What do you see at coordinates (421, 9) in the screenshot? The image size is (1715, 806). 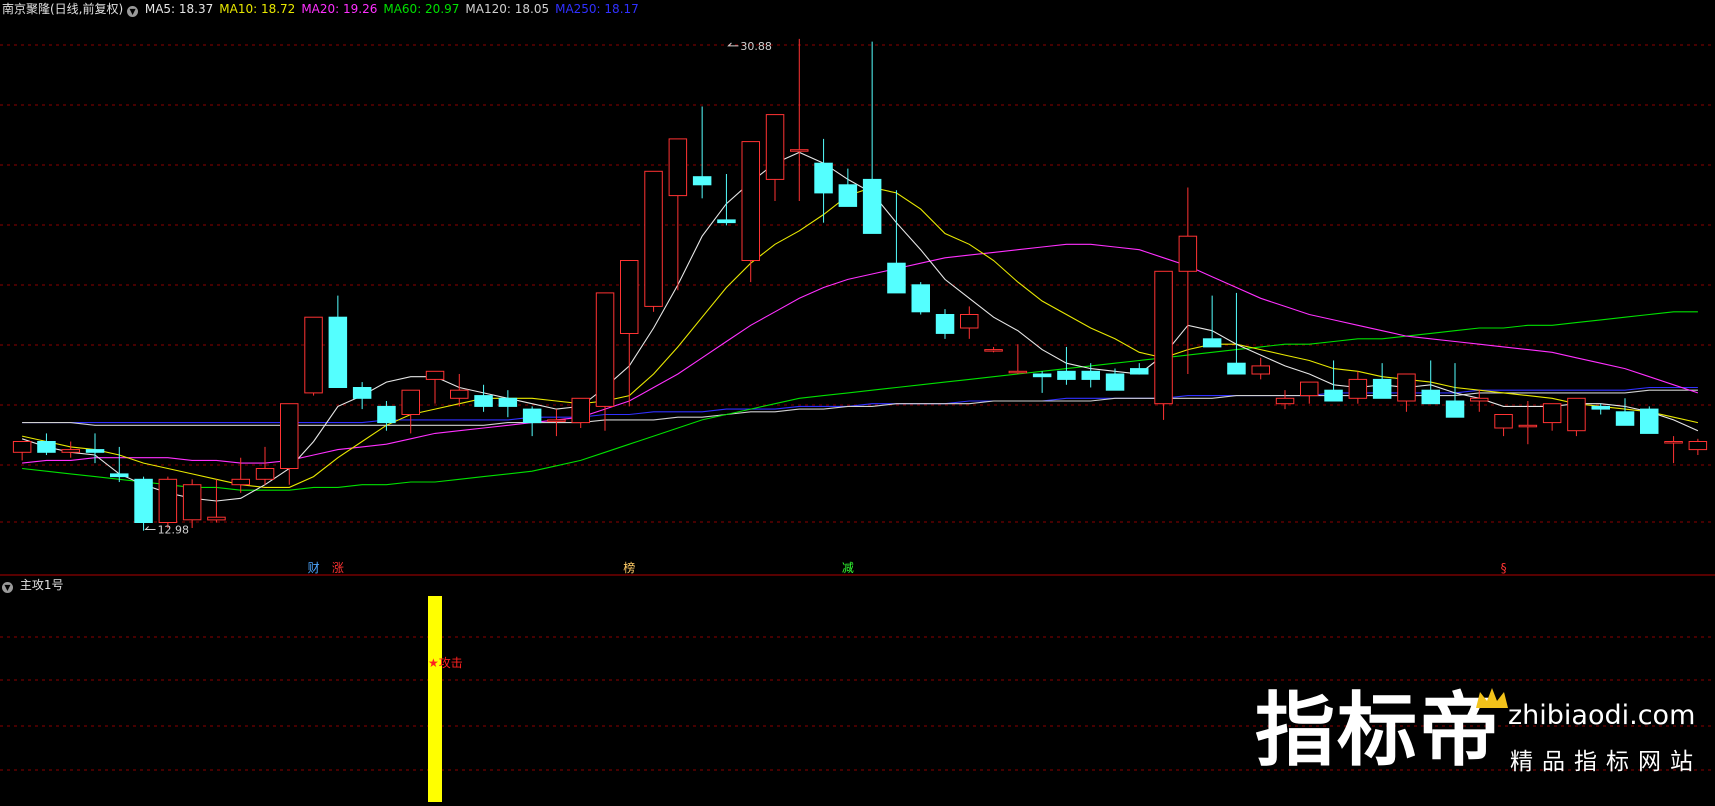 I see `ma-legend-item: MA60: 20.97` at bounding box center [421, 9].